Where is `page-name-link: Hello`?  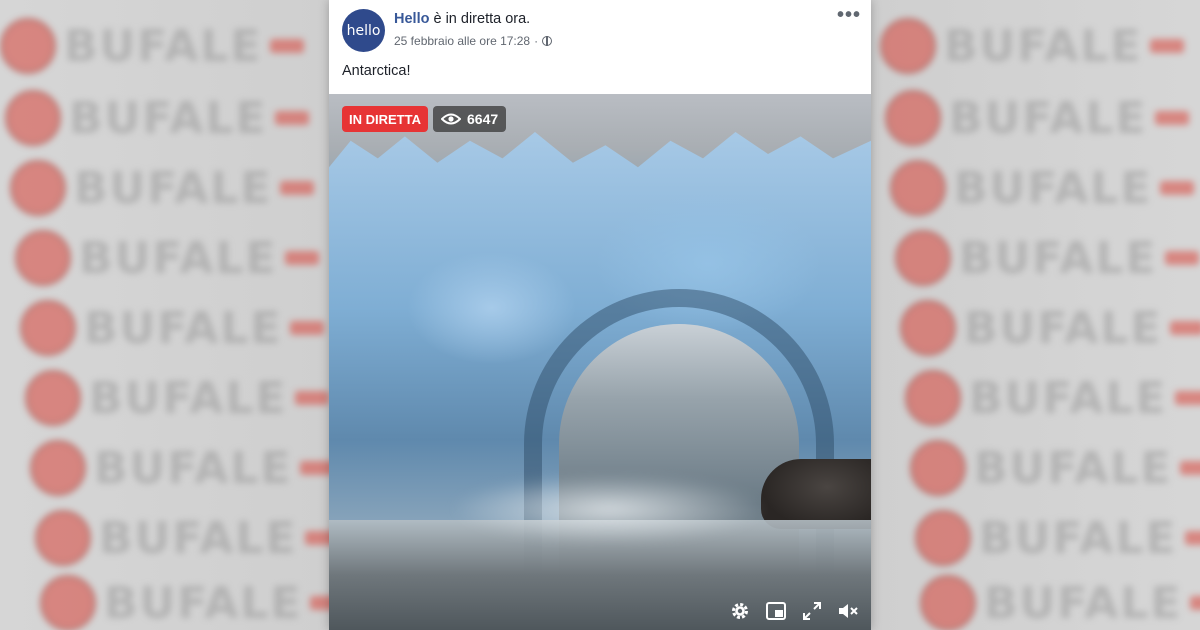 page-name-link: Hello is located at coordinates (411, 19).